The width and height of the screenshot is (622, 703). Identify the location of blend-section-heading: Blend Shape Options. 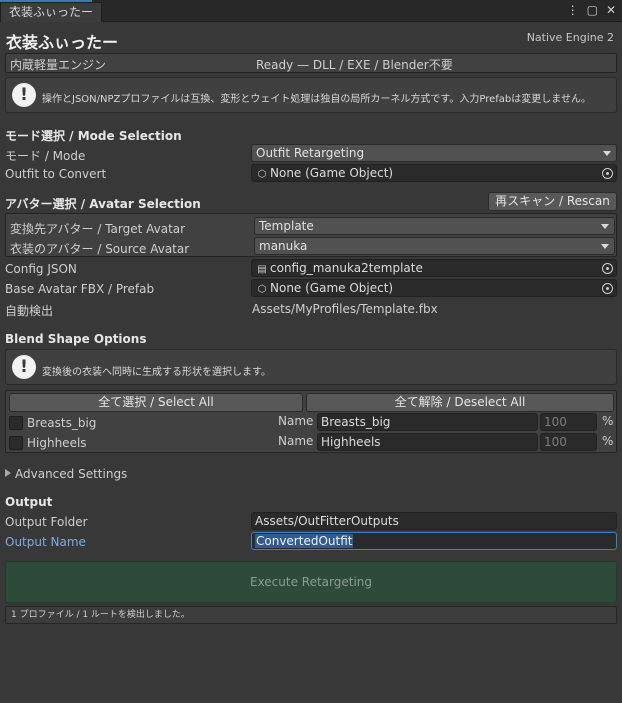
(76, 339).